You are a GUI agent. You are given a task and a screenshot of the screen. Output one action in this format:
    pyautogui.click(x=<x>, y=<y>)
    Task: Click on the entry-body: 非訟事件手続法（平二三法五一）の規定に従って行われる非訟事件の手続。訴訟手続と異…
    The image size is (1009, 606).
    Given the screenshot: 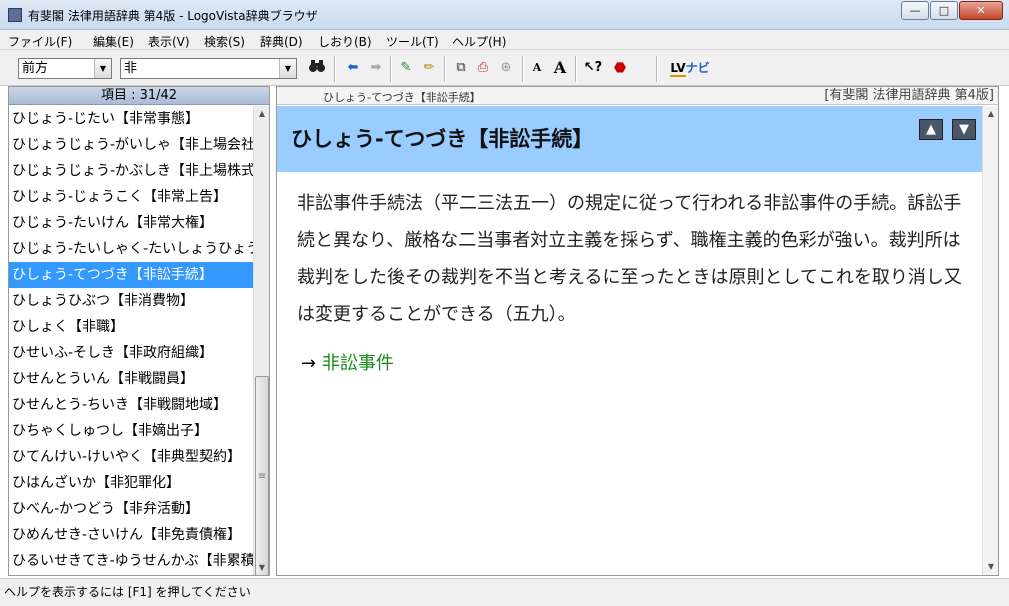 What is the action you would take?
    pyautogui.click(x=629, y=259)
    